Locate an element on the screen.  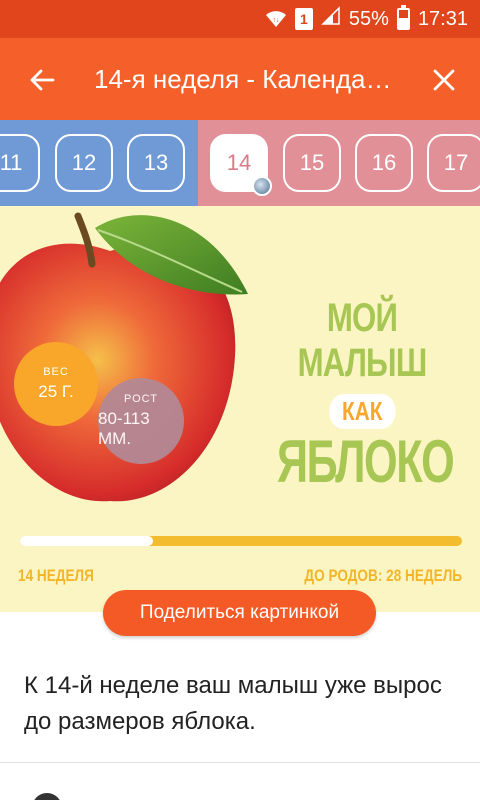
avatar is located at coordinates (262, 186).